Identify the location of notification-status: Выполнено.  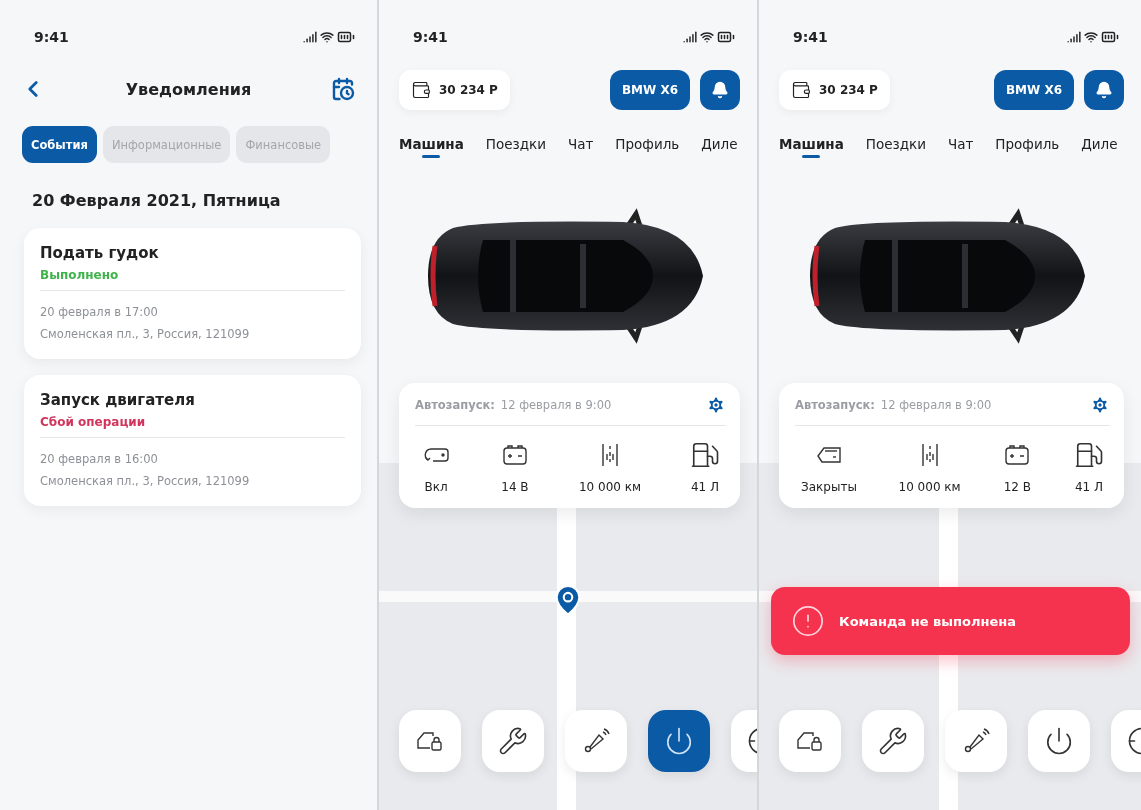
(80, 275).